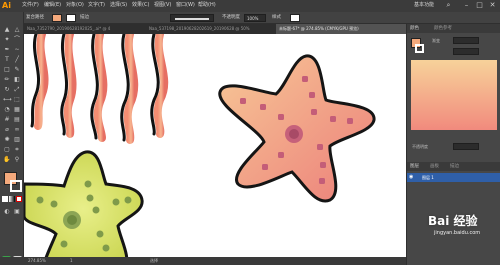 Image resolution: width=500 pixels, height=265 pixels. Describe the element at coordinates (35, 17) in the screenshot. I see `selection-label: 复合路径` at that location.